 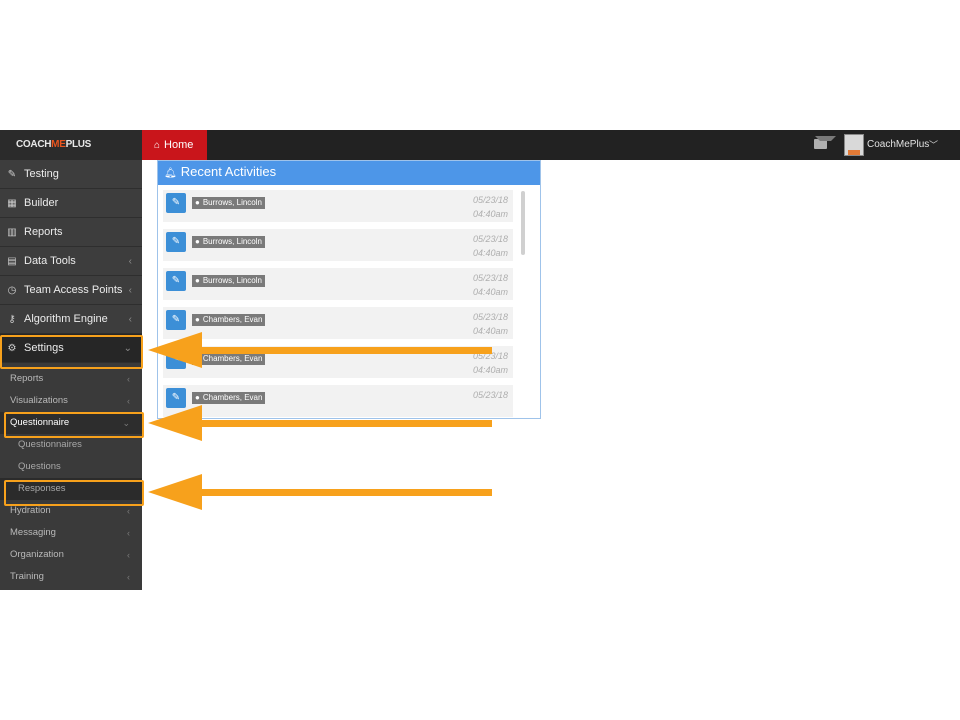 I want to click on sidebar-subitem-messaging: Messaging ‹, so click(x=71, y=533).